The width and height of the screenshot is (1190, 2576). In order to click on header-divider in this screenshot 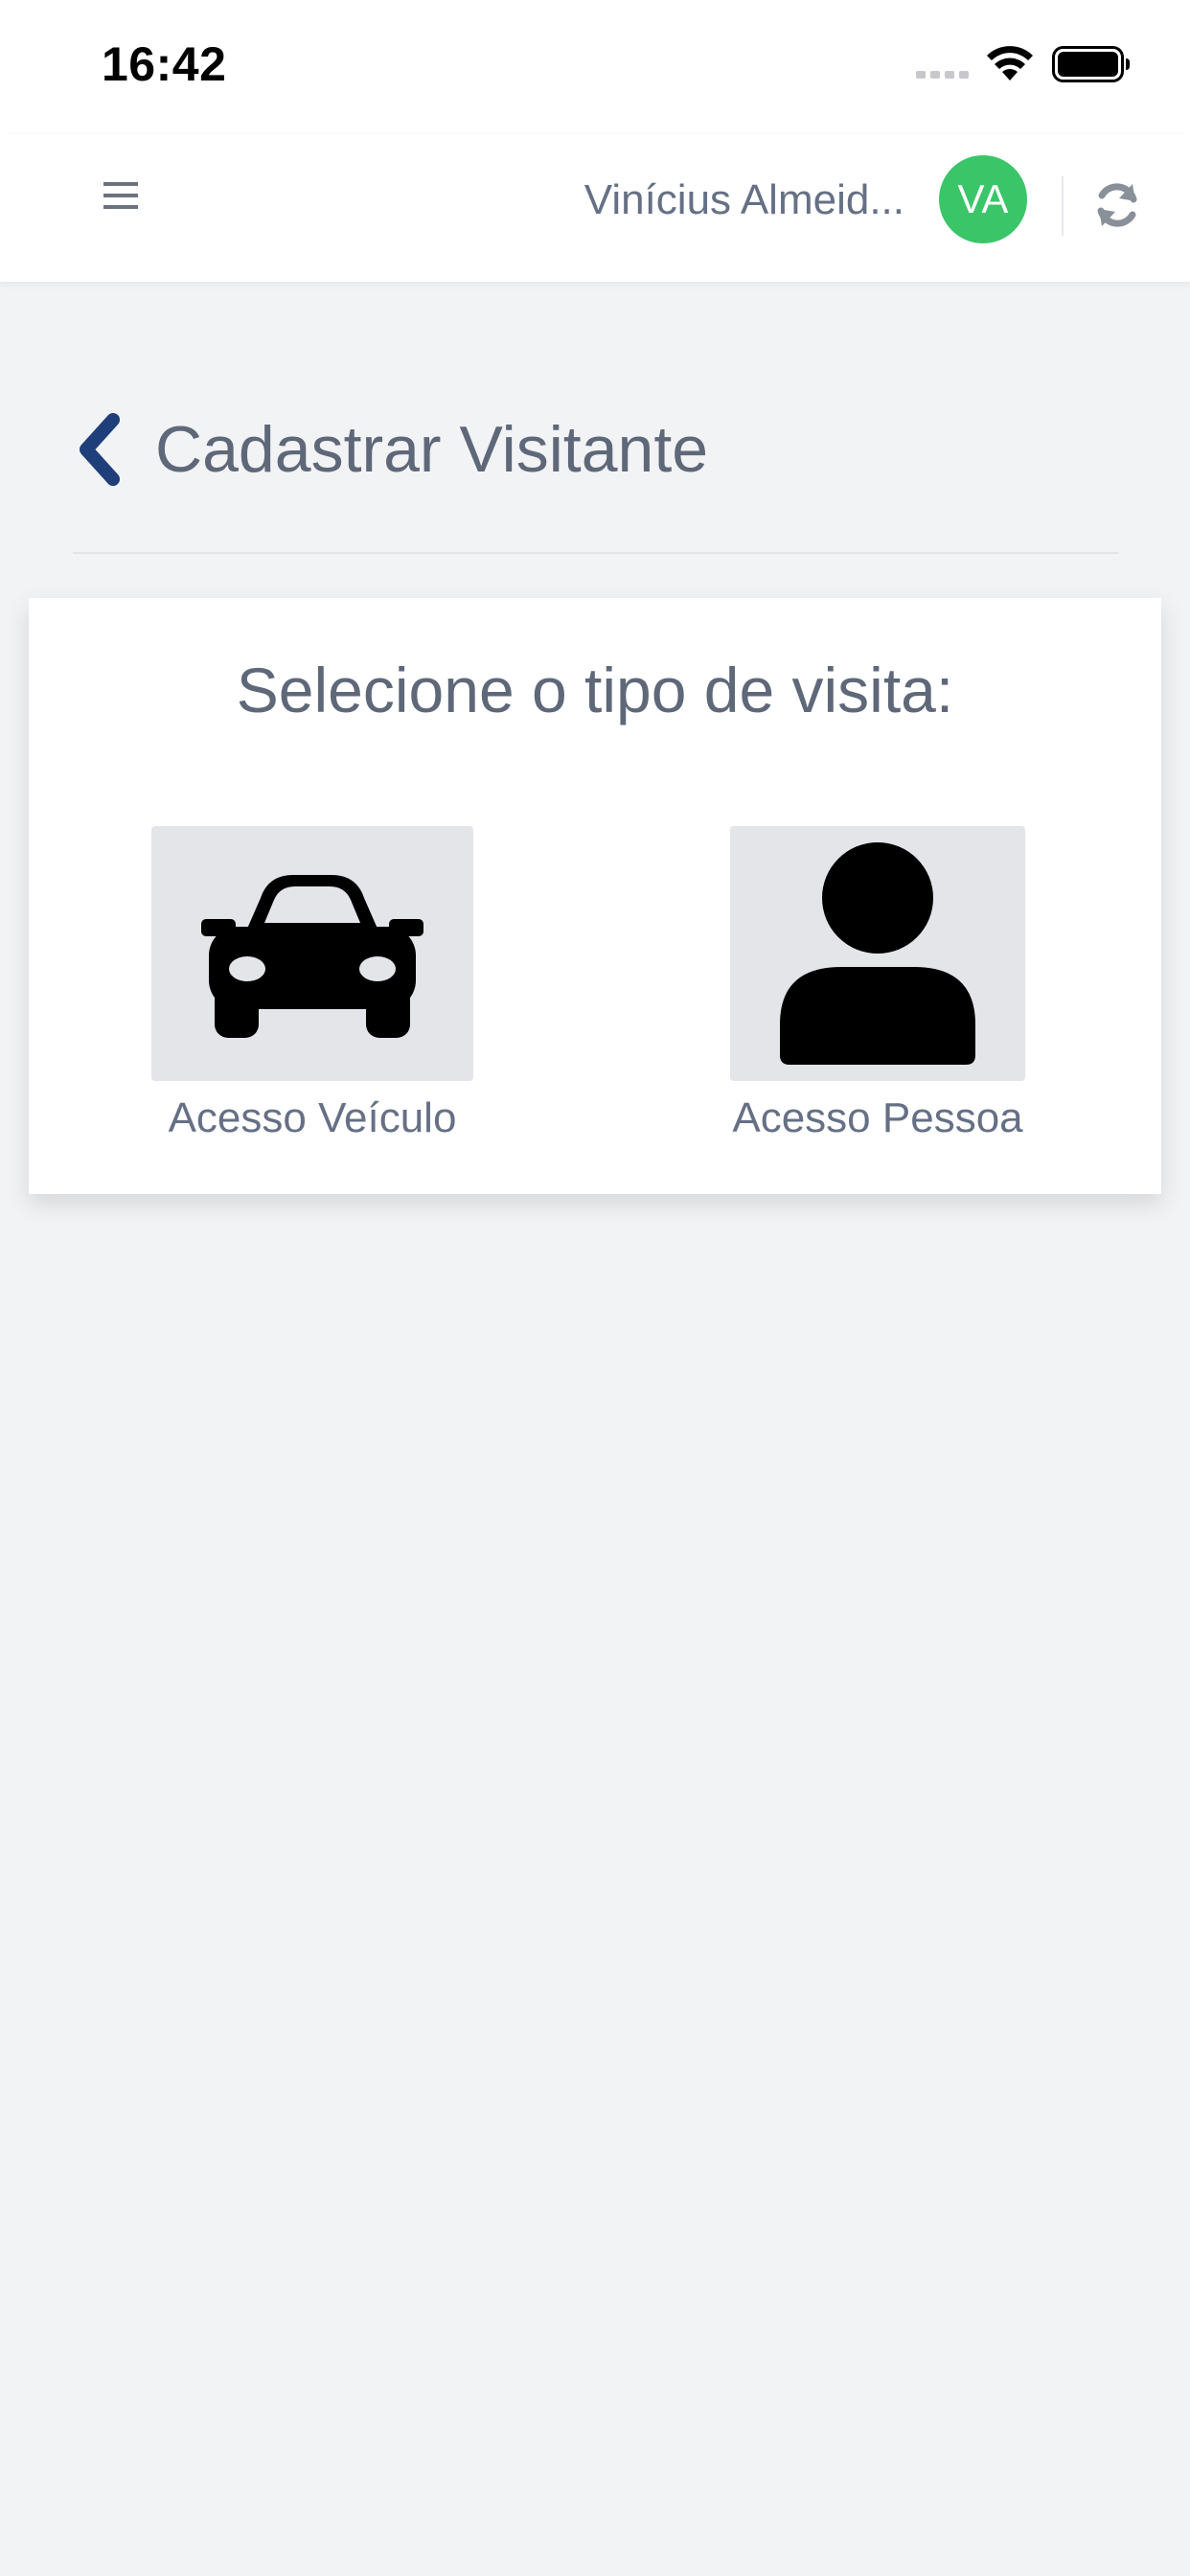, I will do `click(1063, 206)`.